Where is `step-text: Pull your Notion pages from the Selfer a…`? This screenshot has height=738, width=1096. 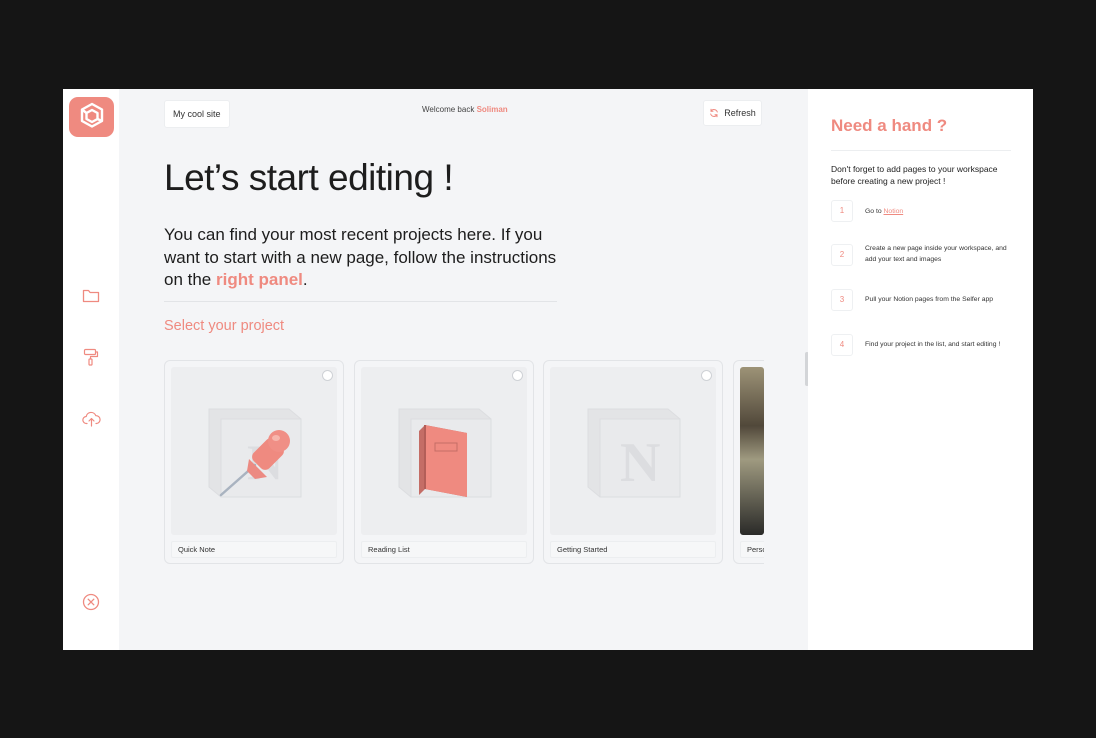 step-text: Pull your Notion pages from the Selfer a… is located at coordinates (929, 299).